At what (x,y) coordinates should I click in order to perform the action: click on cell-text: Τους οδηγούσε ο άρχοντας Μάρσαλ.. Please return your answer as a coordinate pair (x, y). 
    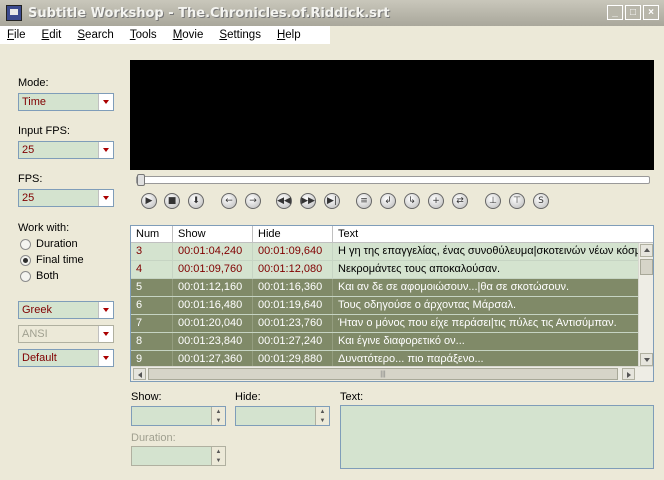
    Looking at the image, I should click on (427, 305).